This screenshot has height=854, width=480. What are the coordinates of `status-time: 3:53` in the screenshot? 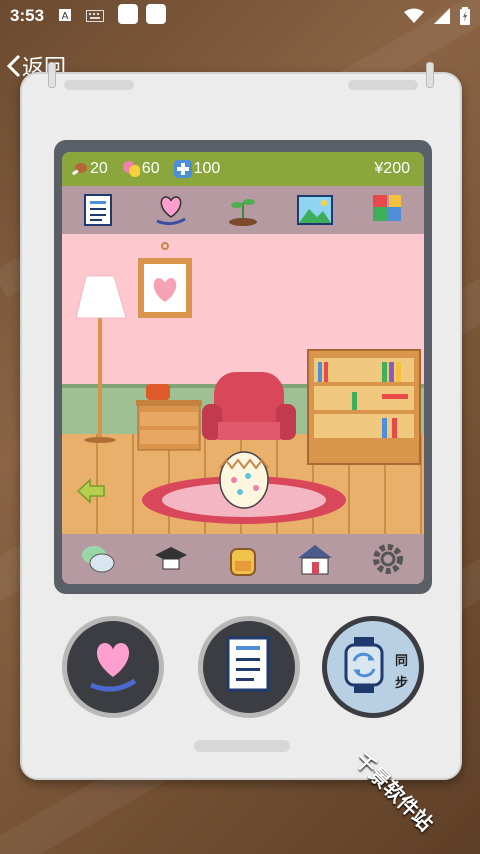 It's located at (27, 15).